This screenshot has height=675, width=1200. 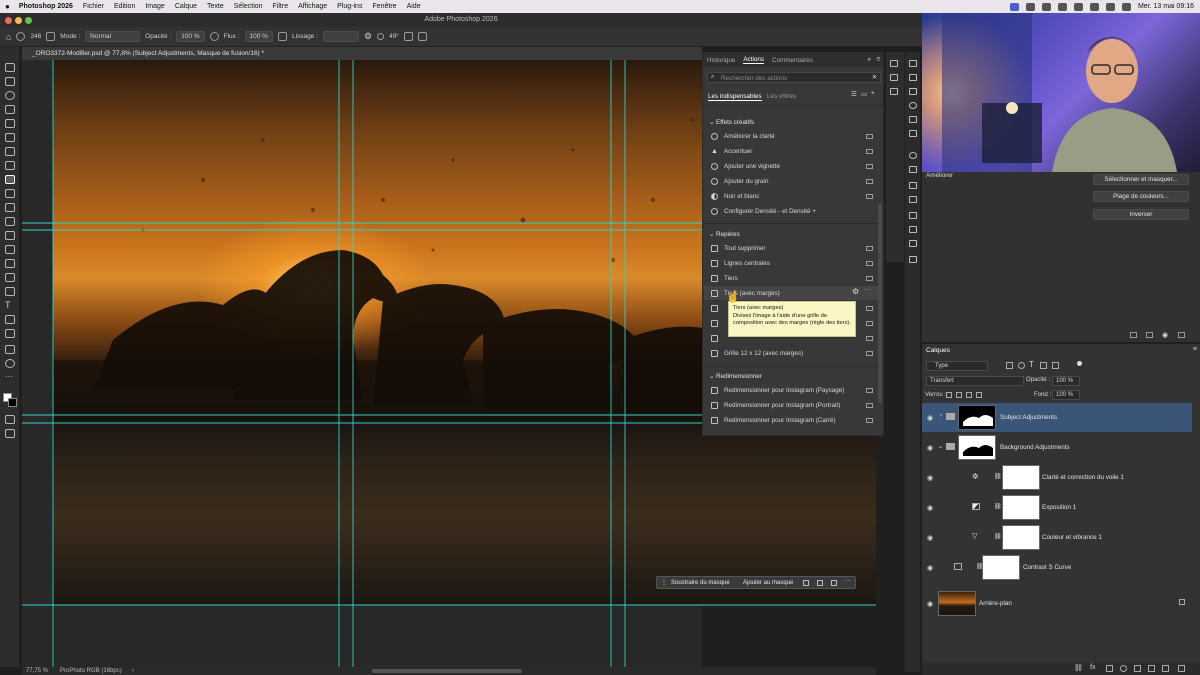 What do you see at coordinates (874, 77) in the screenshot?
I see `clear-search-icon: ✕` at bounding box center [874, 77].